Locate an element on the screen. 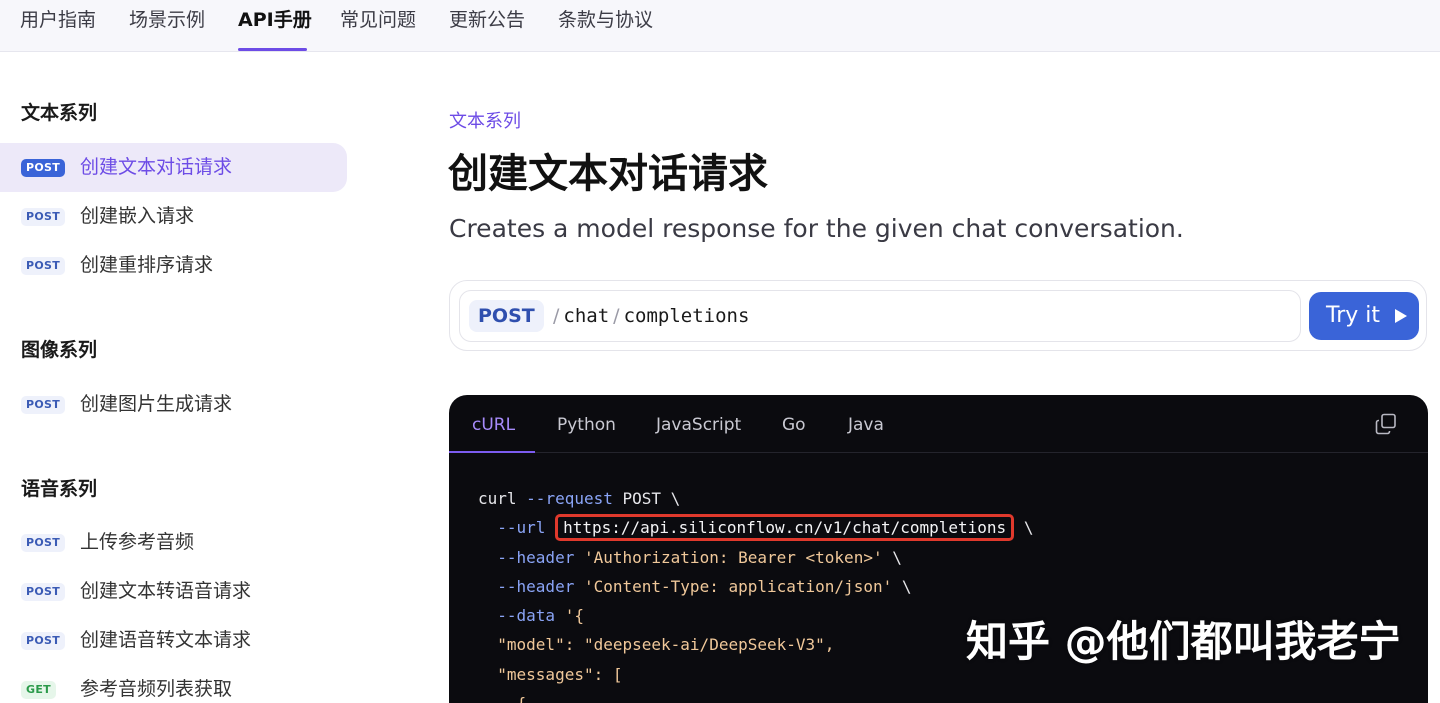 The width and height of the screenshot is (1440, 703). sidebar-item-label: 创建文本对话请求 is located at coordinates (156, 167).